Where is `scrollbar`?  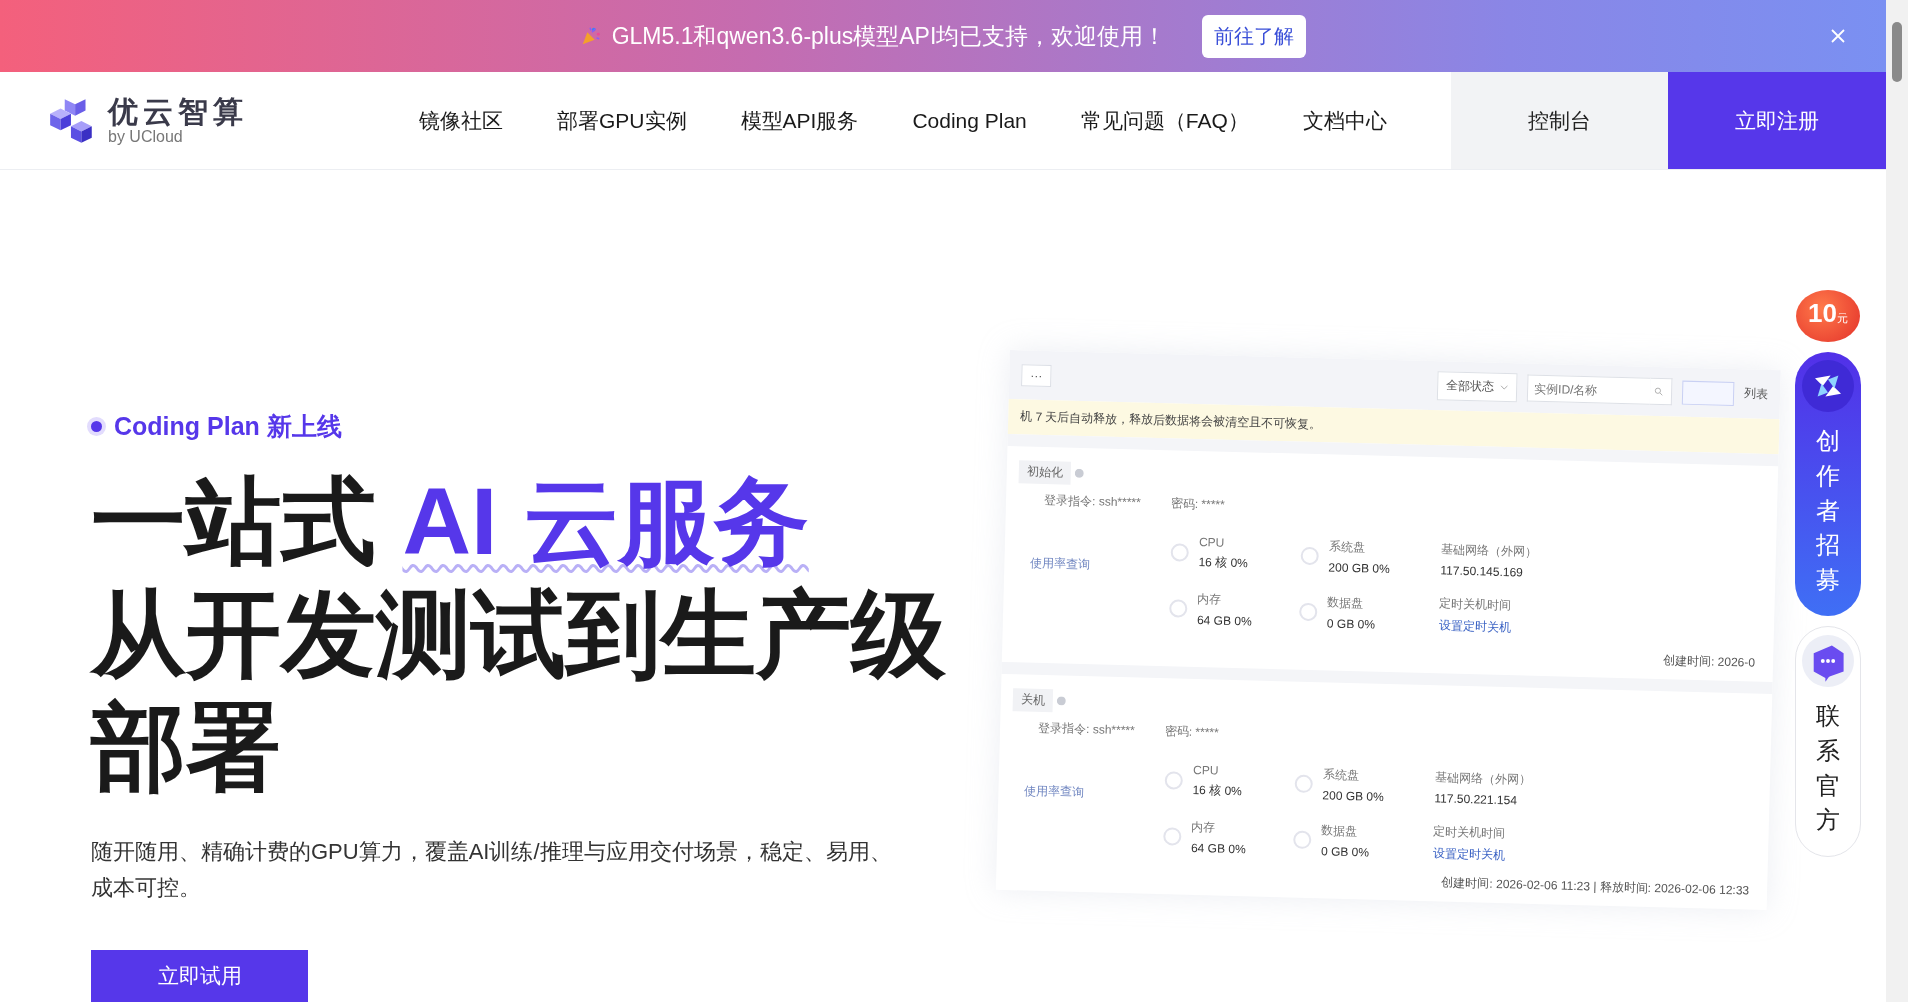 scrollbar is located at coordinates (1897, 501).